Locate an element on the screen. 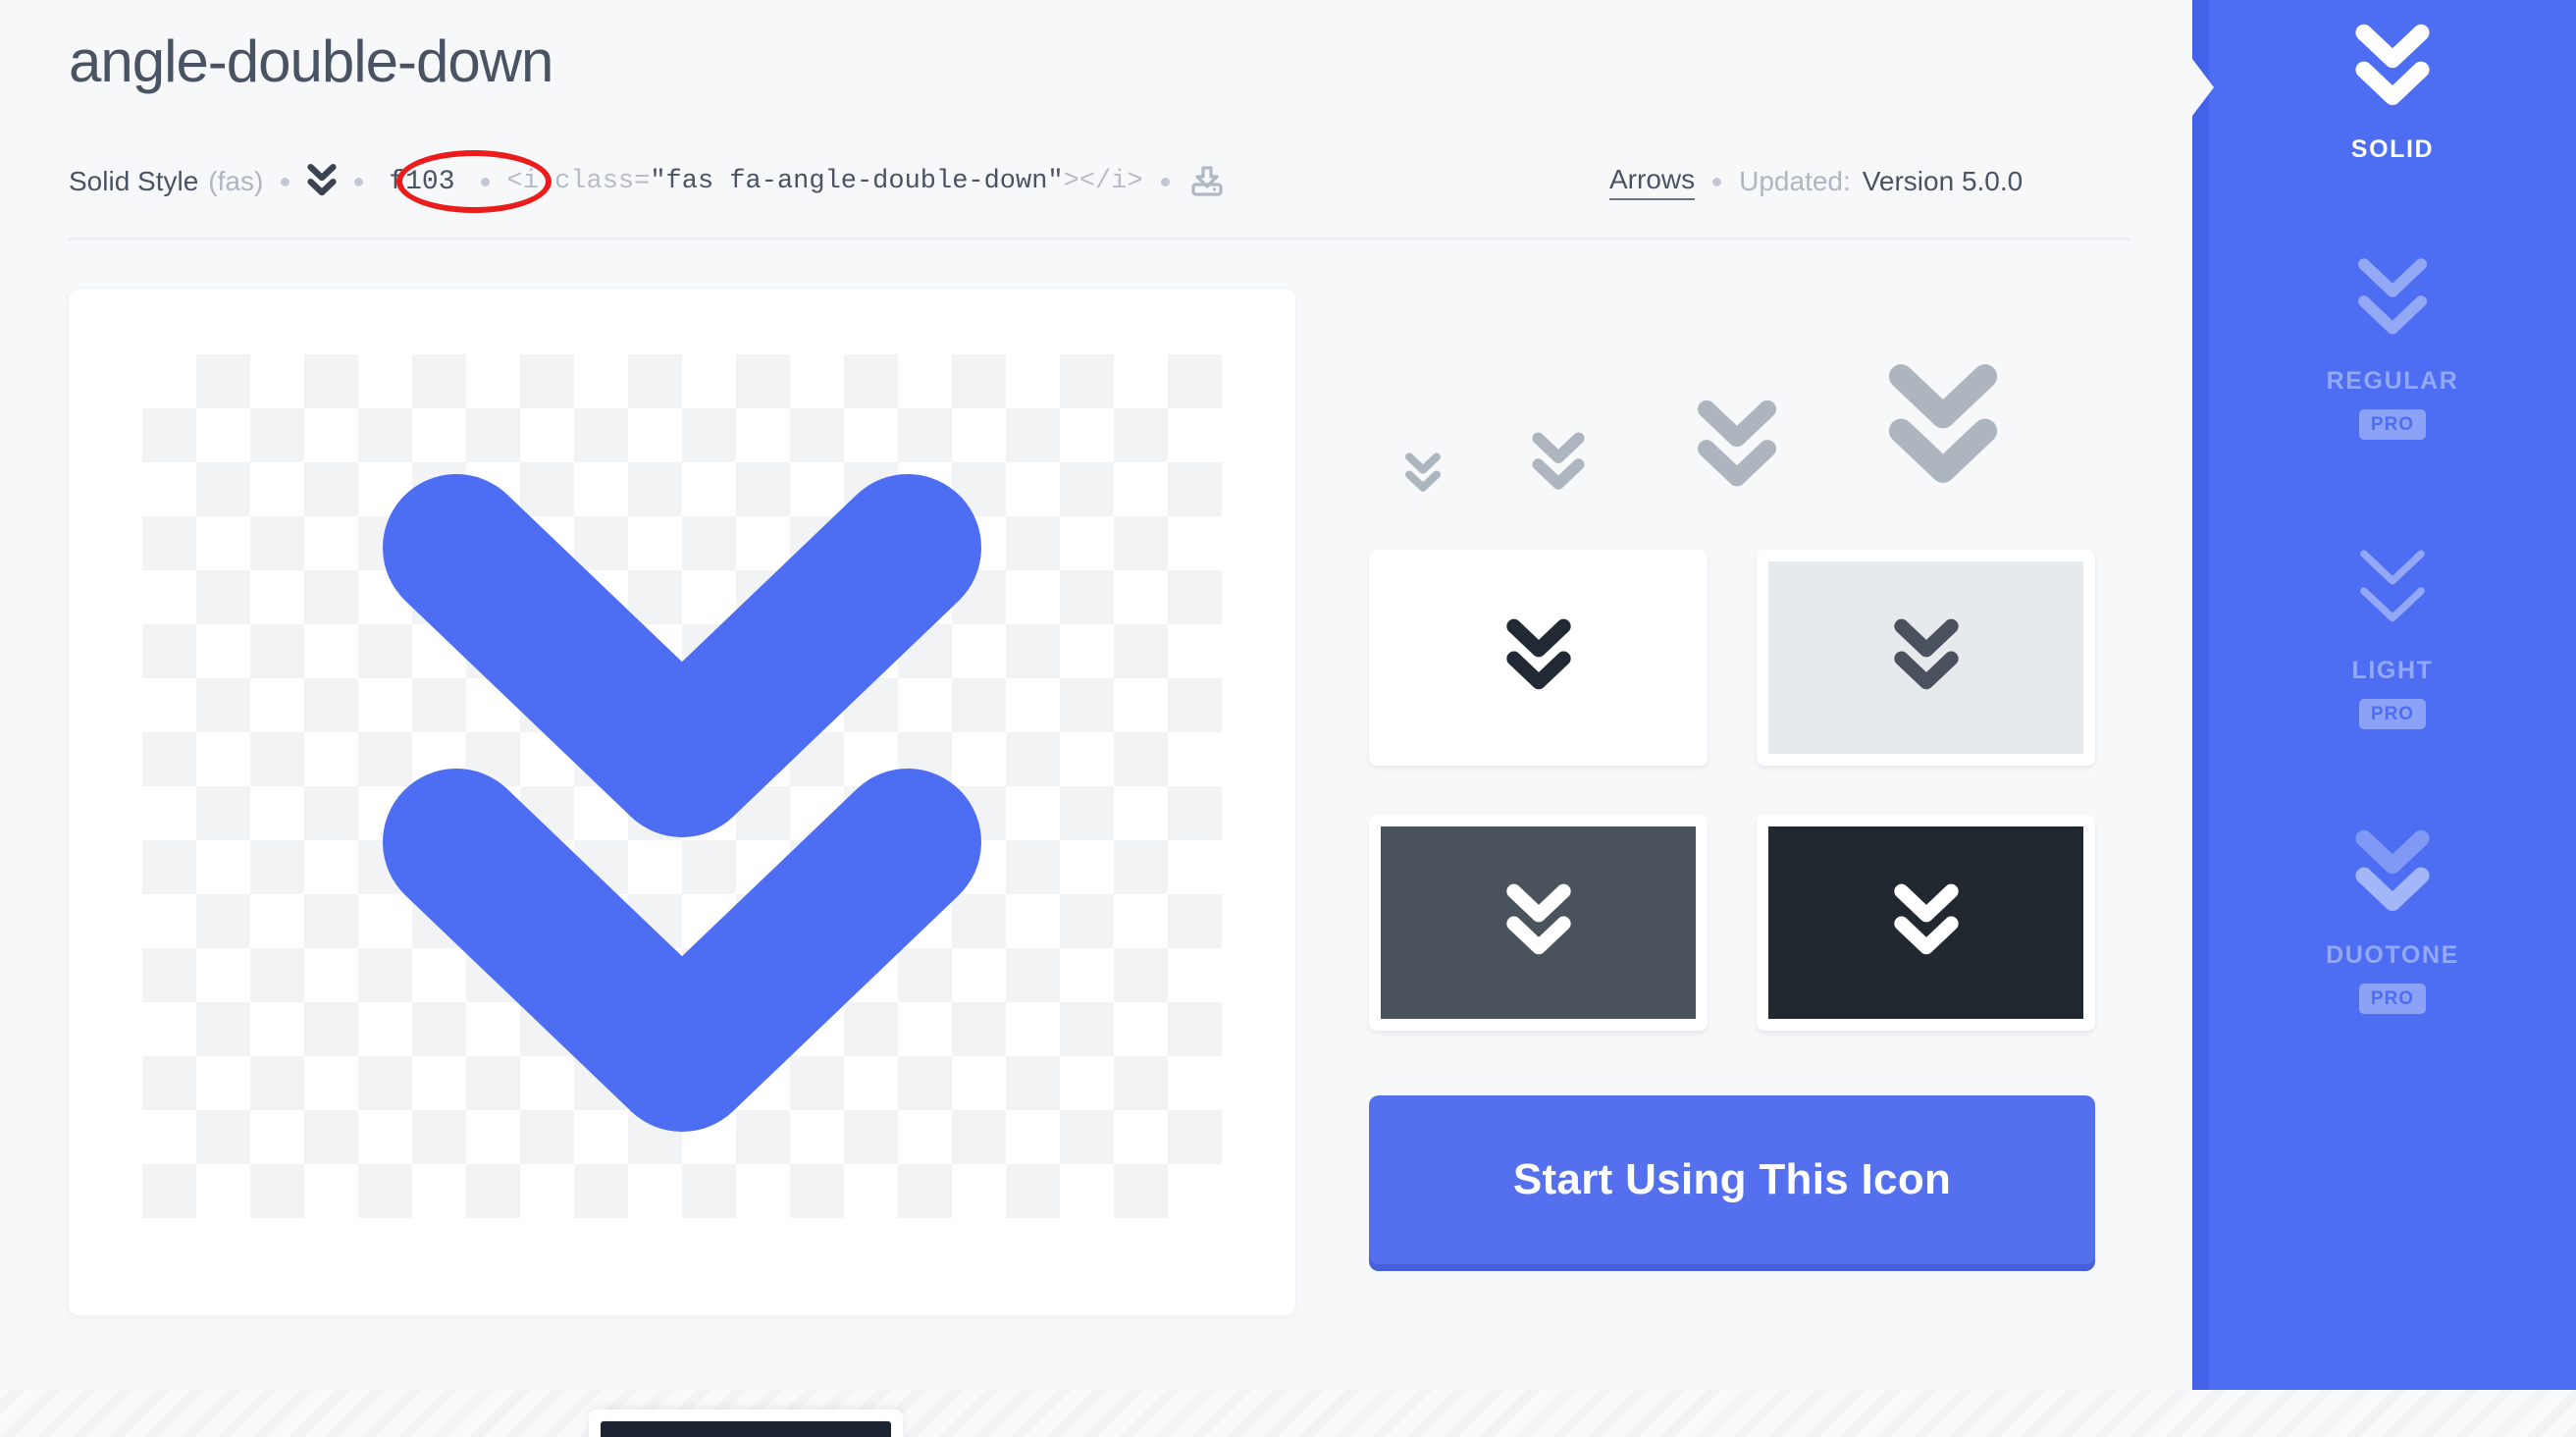  swatch-black is located at coordinates (1926, 923).